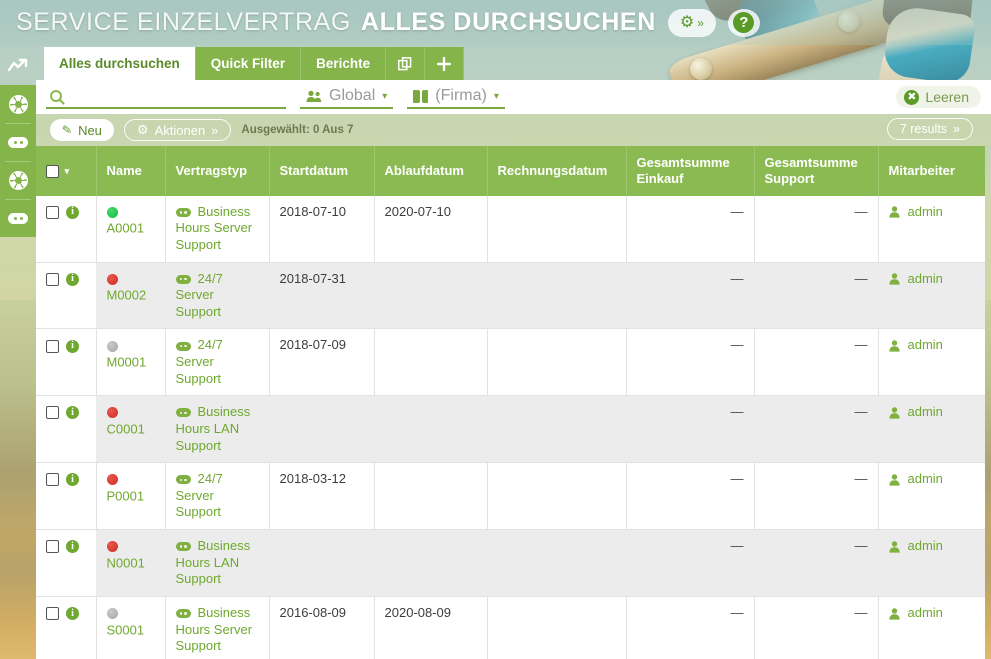 This screenshot has height=659, width=991. What do you see at coordinates (929, 129) in the screenshot?
I see `results-count-button: 7 results »` at bounding box center [929, 129].